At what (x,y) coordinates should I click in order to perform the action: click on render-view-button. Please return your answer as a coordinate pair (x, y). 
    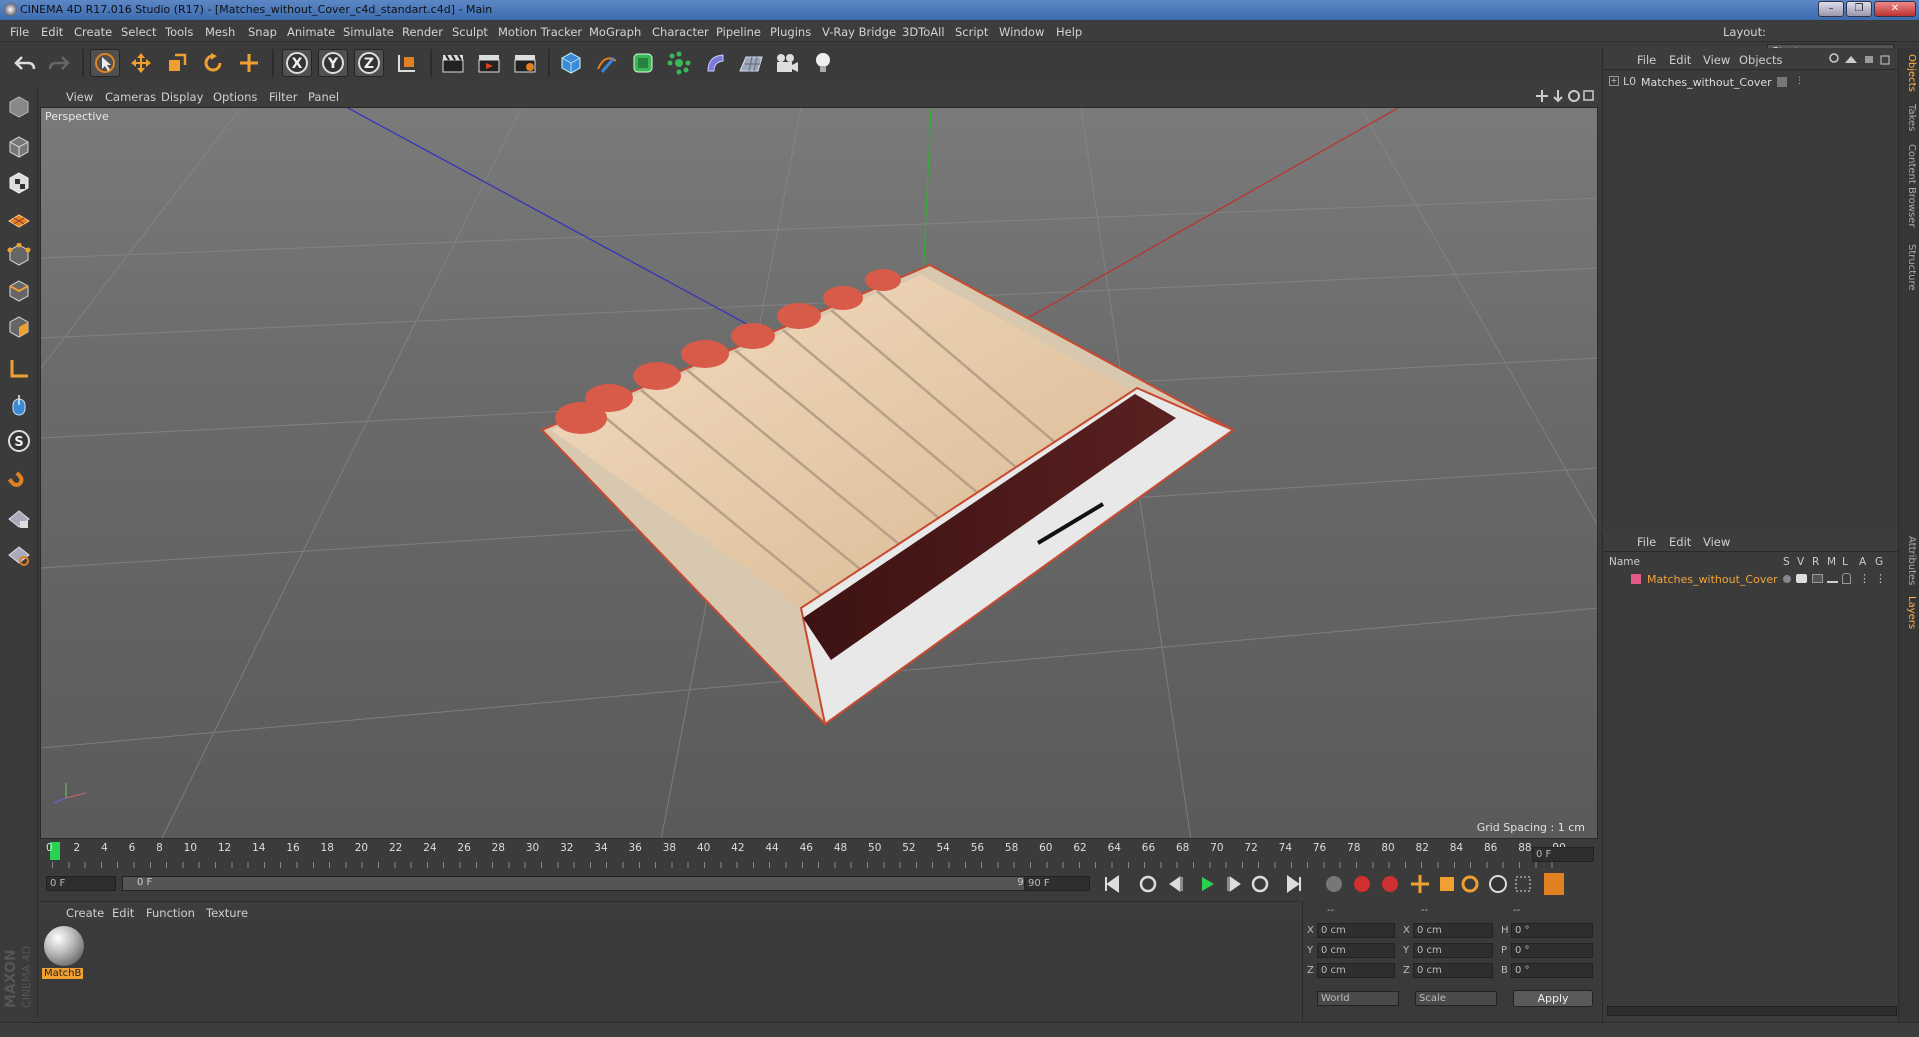
    Looking at the image, I should click on (453, 63).